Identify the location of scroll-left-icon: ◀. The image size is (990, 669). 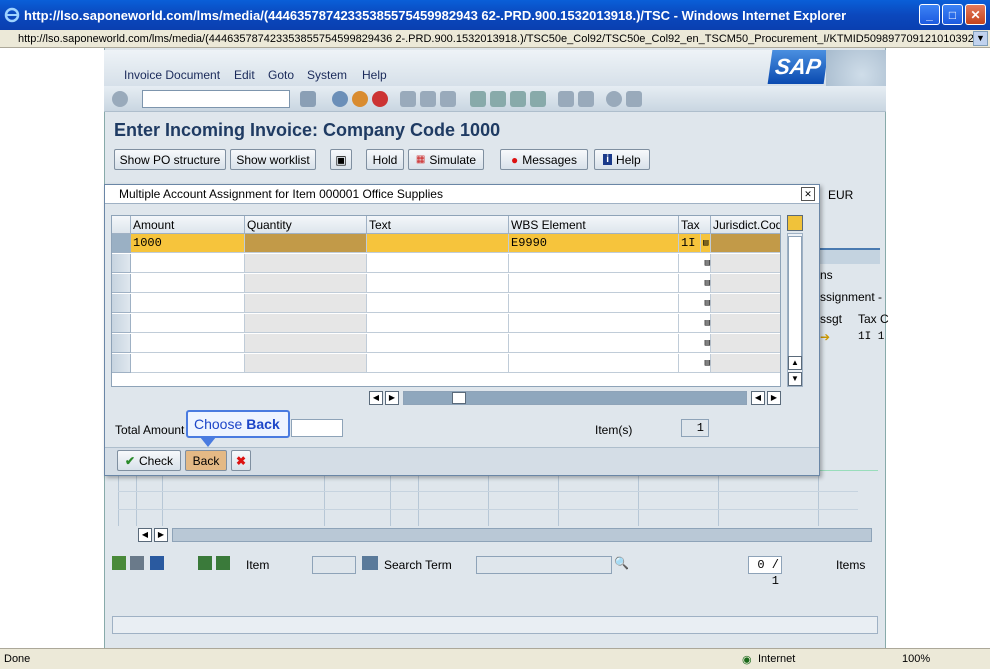
(145, 535).